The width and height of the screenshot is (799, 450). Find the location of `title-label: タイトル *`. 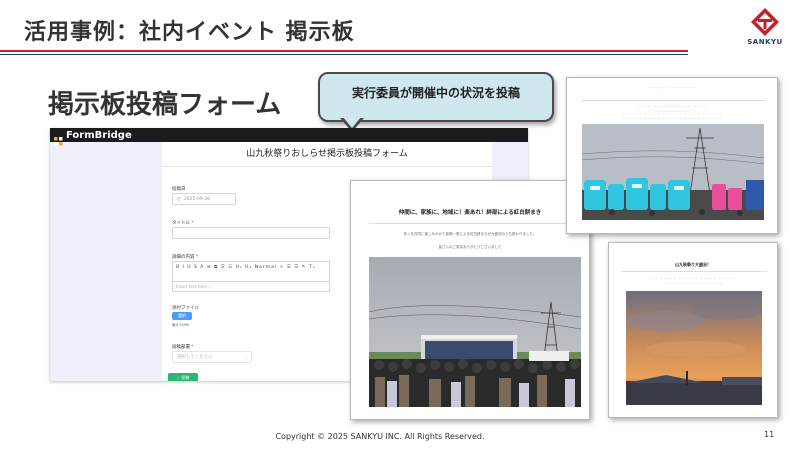

title-label: タイトル * is located at coordinates (183, 223).